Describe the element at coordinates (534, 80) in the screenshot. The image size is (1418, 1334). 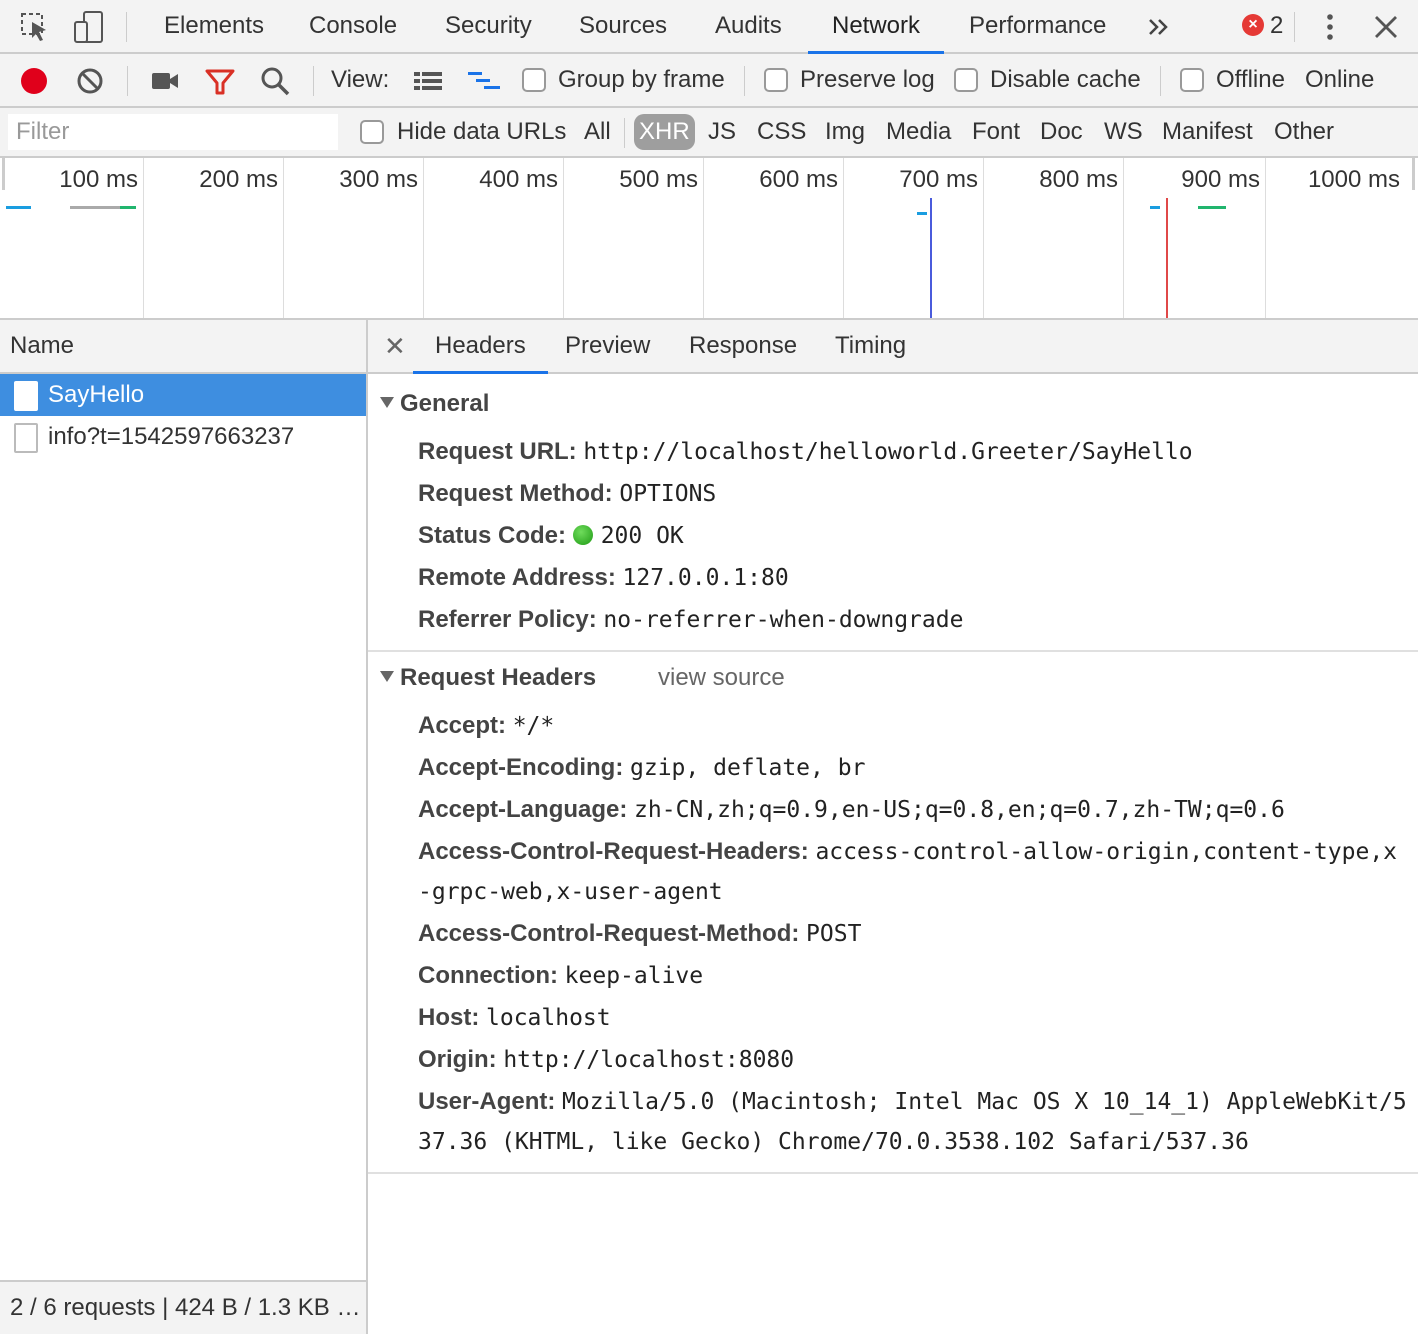
I see `group-by-frame-checkbox` at that location.